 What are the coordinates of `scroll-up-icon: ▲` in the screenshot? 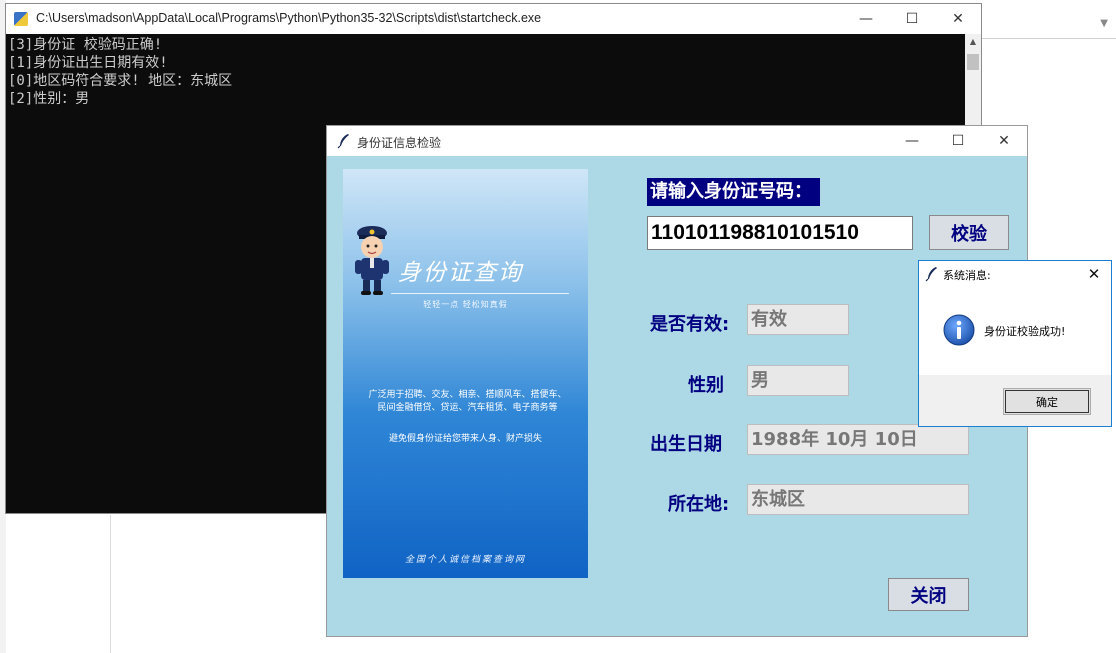 It's located at (973, 42).